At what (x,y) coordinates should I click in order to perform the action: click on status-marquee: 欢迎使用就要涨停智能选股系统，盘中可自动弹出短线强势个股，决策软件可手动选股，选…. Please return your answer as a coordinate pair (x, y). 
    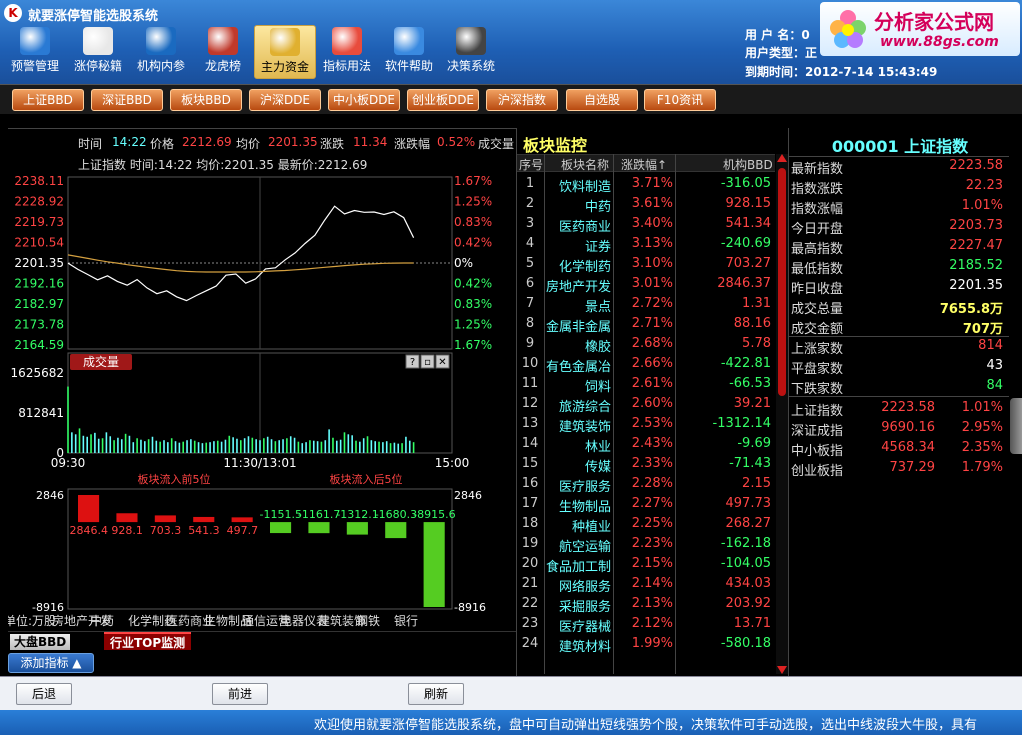
    Looking at the image, I should click on (646, 725).